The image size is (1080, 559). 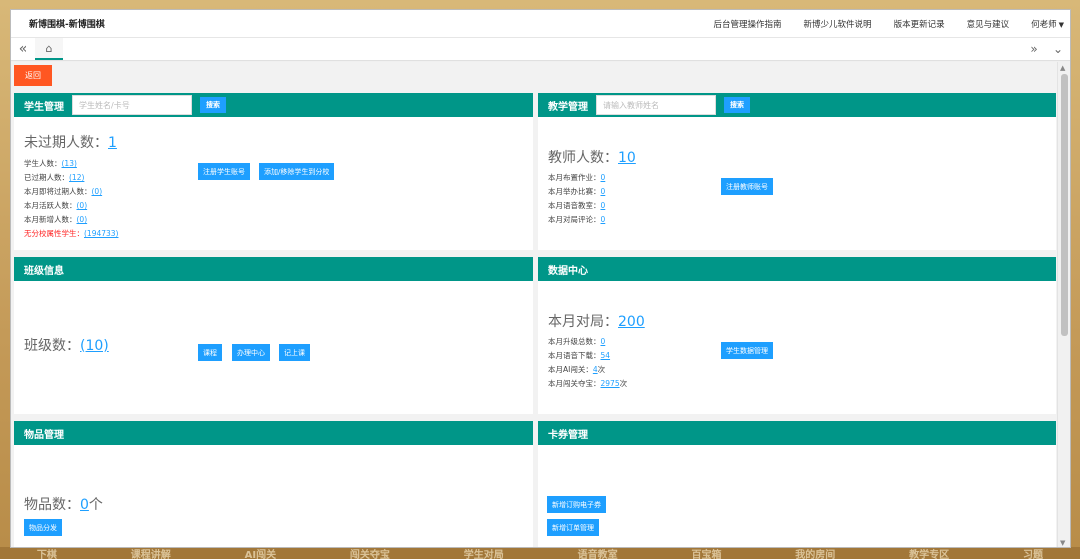 I want to click on teacher-panel-header: 教学管理 搜索, so click(x=797, y=105).